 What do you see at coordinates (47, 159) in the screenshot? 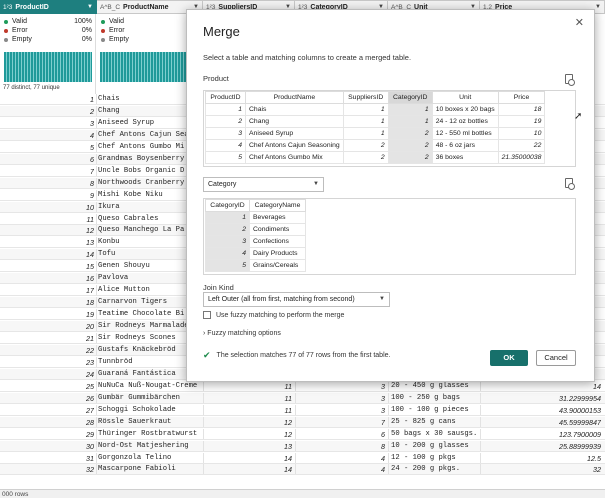
I see `cell-id: 6` at bounding box center [47, 159].